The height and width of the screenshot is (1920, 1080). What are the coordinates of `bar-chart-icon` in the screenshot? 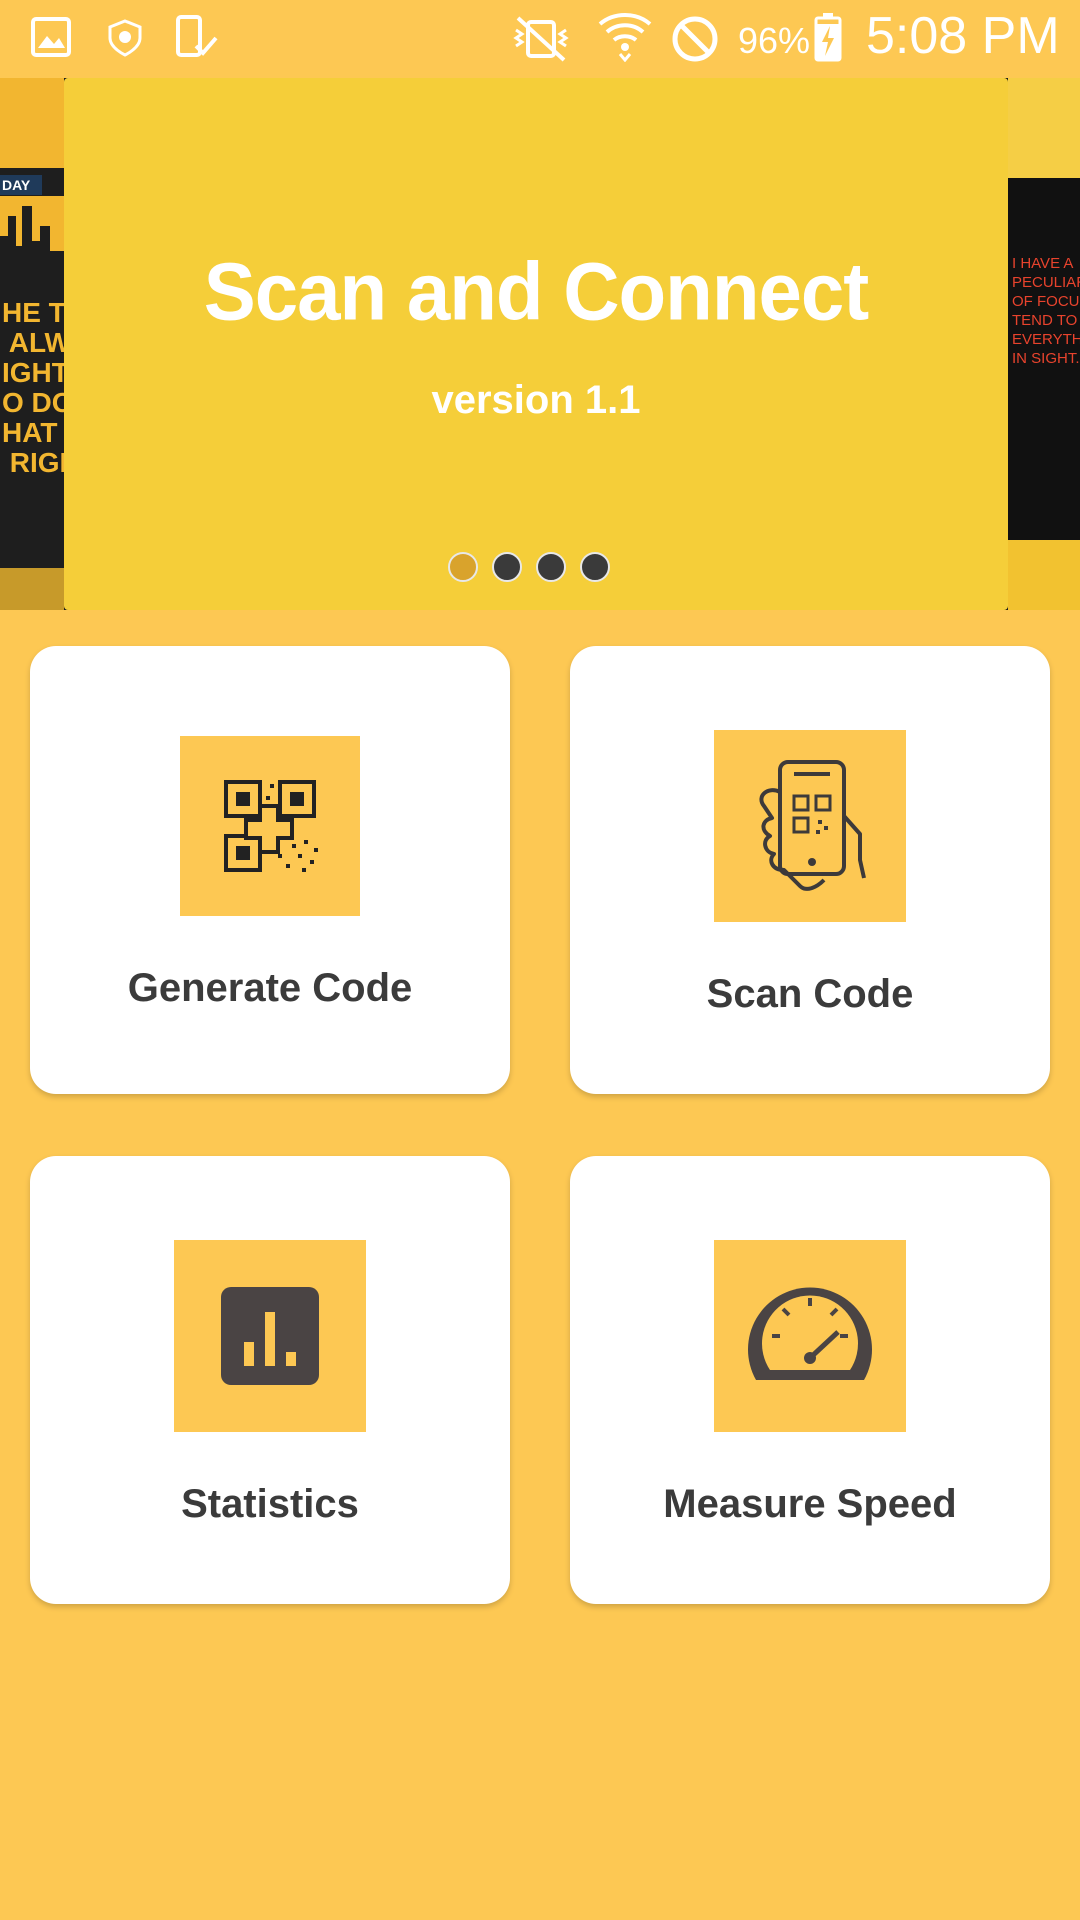 It's located at (270, 1336).